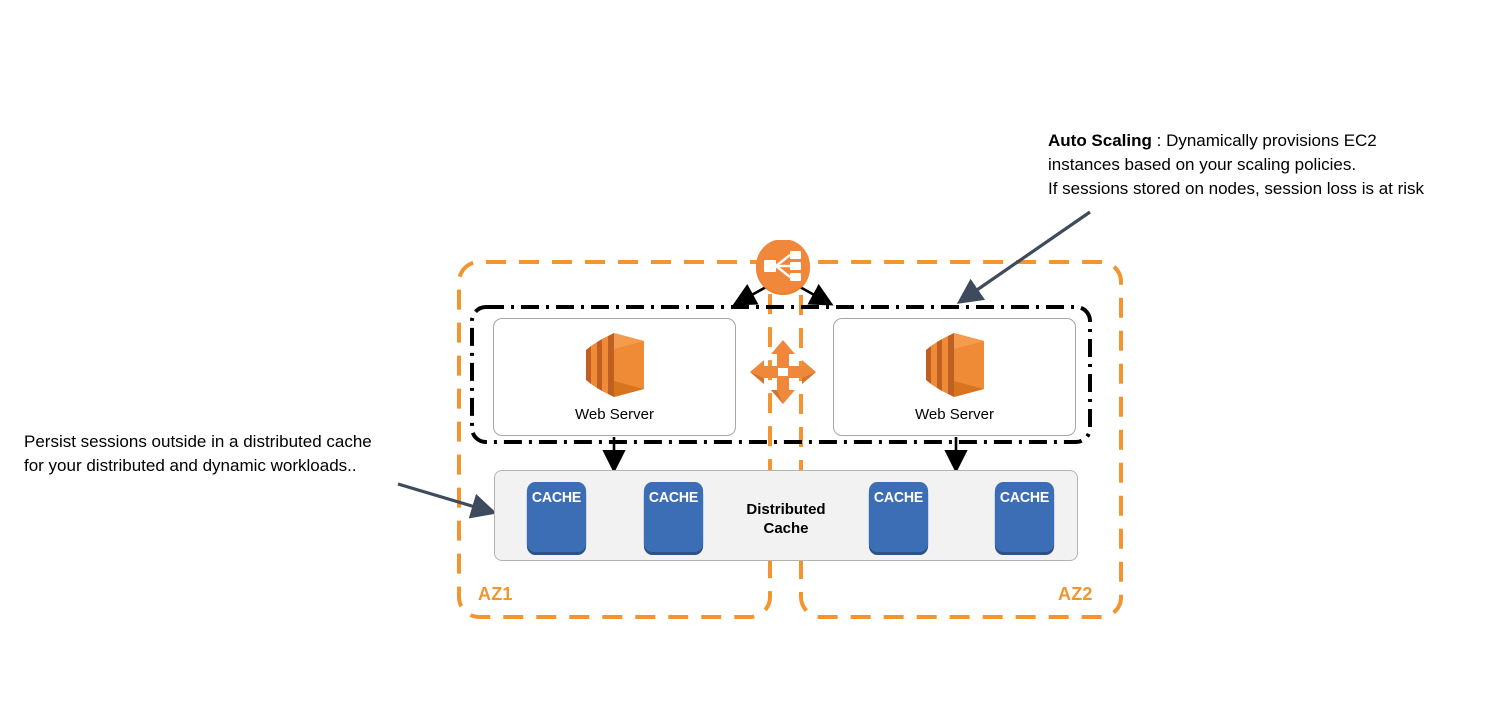 The width and height of the screenshot is (1497, 711). Describe the element at coordinates (786, 519) in the screenshot. I see `distributed-cache-title: Distributed Cache` at that location.